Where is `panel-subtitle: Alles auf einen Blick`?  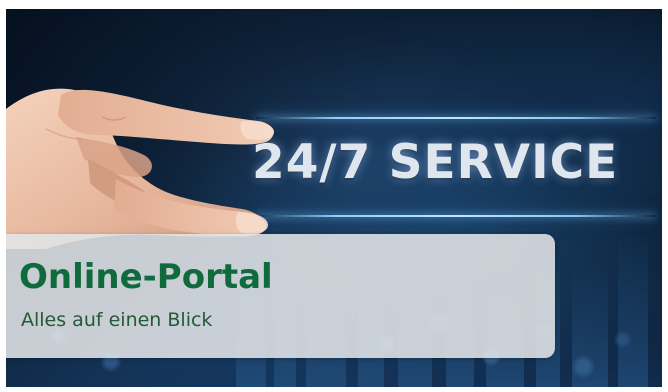 panel-subtitle: Alles auf einen Blick is located at coordinates (117, 320).